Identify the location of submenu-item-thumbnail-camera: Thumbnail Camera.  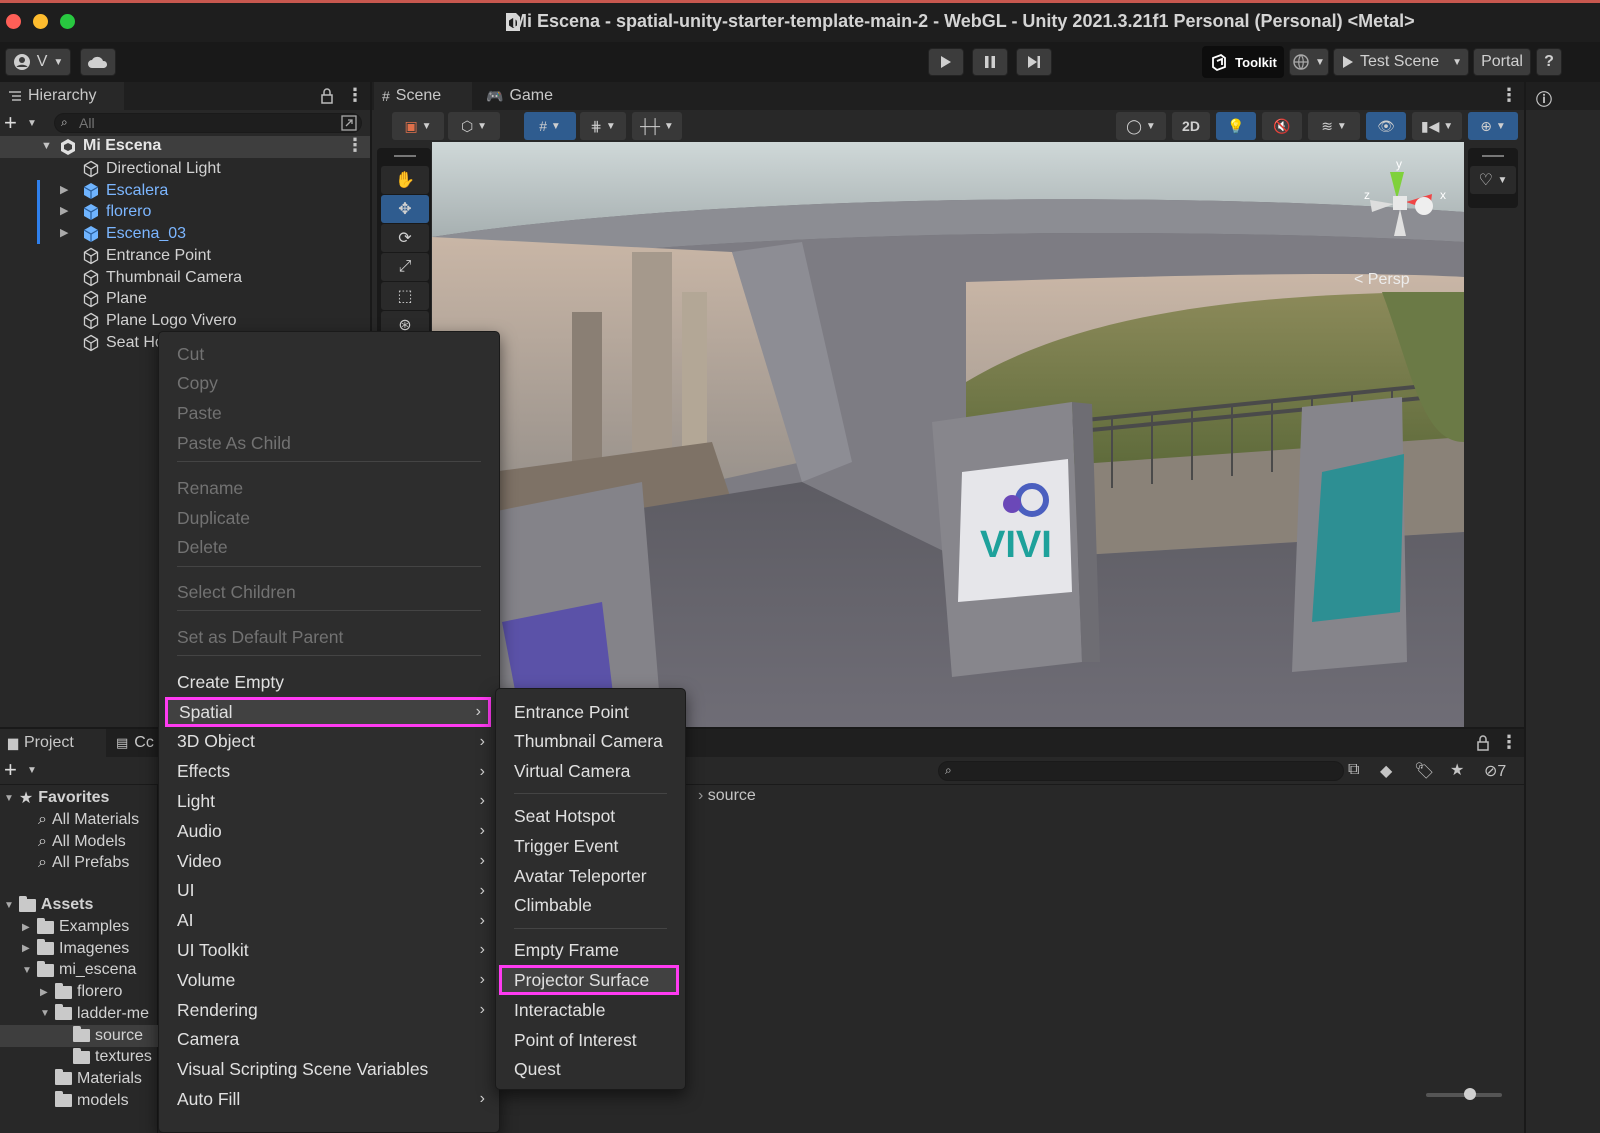
(590, 742).